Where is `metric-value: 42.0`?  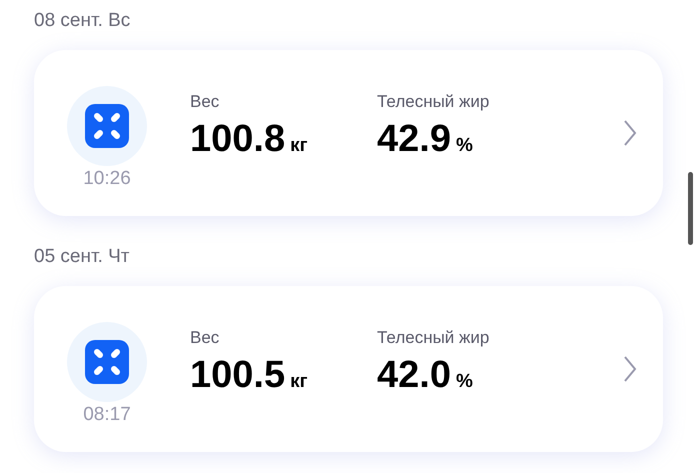 metric-value: 42.0 is located at coordinates (414, 375).